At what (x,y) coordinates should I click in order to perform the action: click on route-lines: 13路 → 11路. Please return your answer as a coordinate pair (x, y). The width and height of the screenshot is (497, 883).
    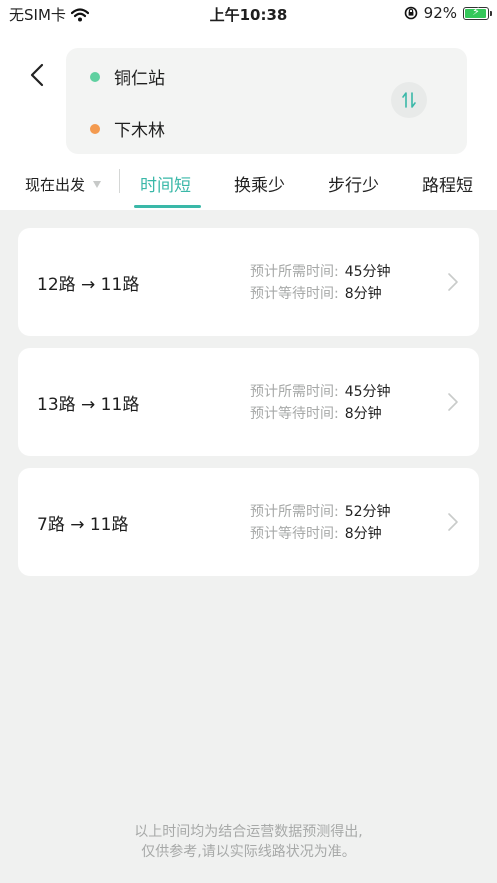
    Looking at the image, I should click on (88, 405).